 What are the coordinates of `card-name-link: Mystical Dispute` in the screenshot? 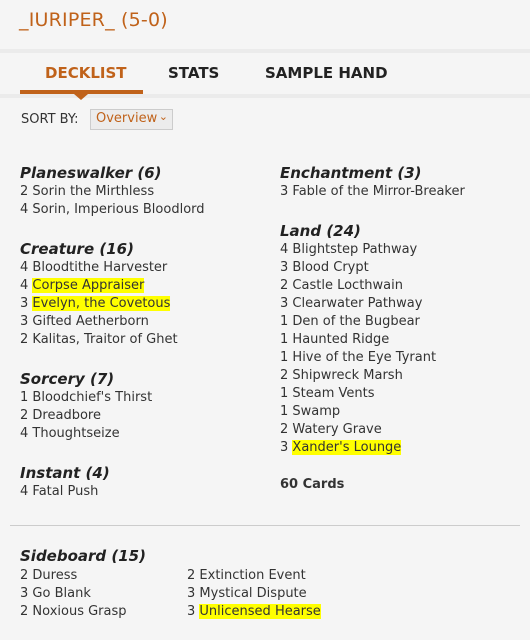 It's located at (252, 593).